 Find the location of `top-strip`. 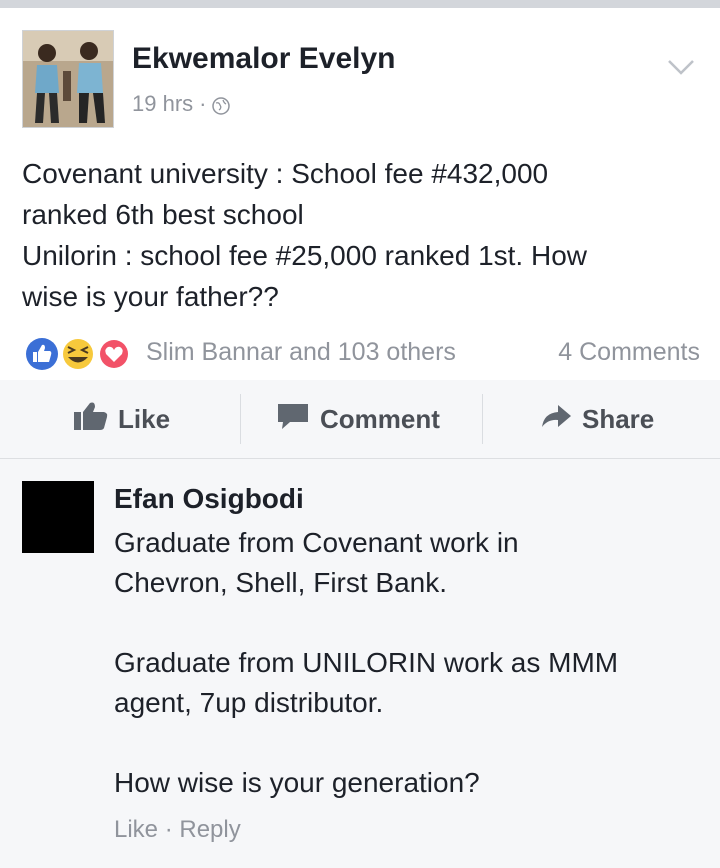

top-strip is located at coordinates (360, 4).